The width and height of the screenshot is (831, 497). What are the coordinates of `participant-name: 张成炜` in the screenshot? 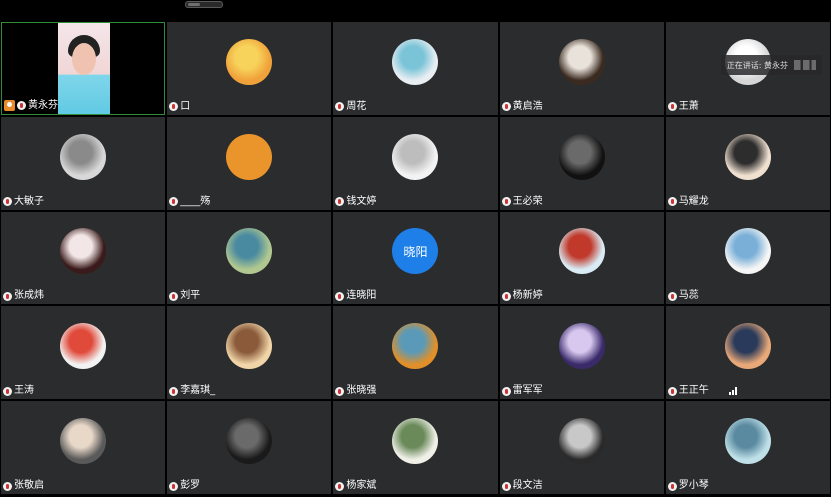 It's located at (29, 296).